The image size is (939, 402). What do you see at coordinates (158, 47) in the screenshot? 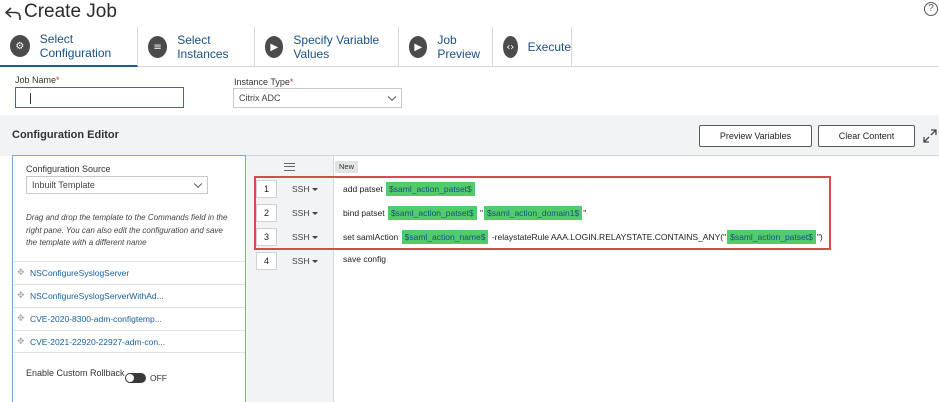
I see `server-icon: ≡` at bounding box center [158, 47].